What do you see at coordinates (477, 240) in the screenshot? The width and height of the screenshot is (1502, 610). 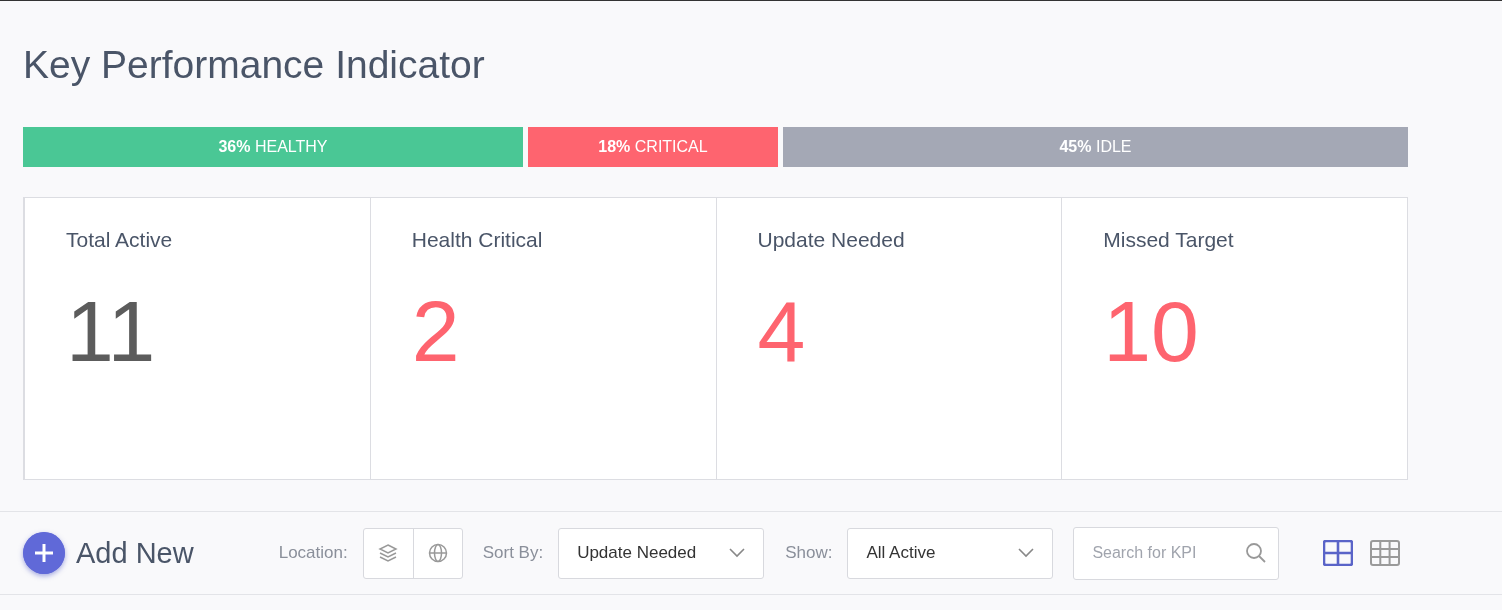 I see `stat-label: Health Critical` at bounding box center [477, 240].